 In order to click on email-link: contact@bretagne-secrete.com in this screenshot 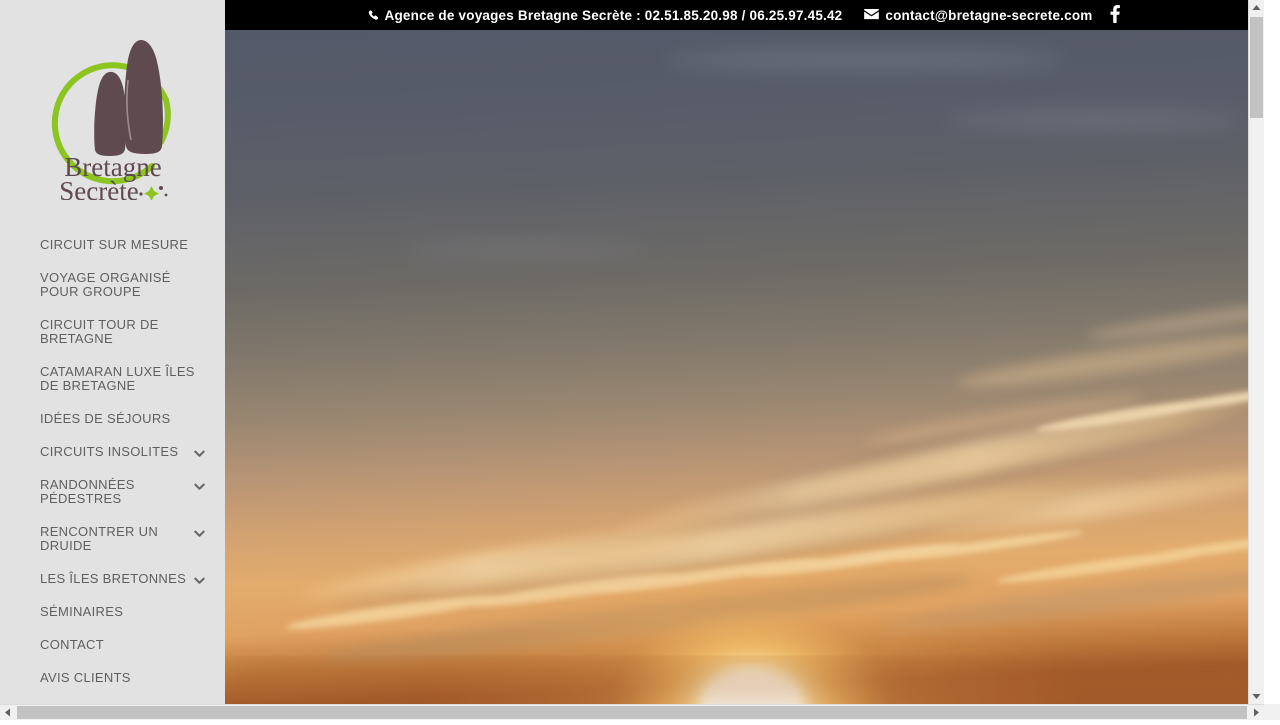, I will do `click(988, 15)`.